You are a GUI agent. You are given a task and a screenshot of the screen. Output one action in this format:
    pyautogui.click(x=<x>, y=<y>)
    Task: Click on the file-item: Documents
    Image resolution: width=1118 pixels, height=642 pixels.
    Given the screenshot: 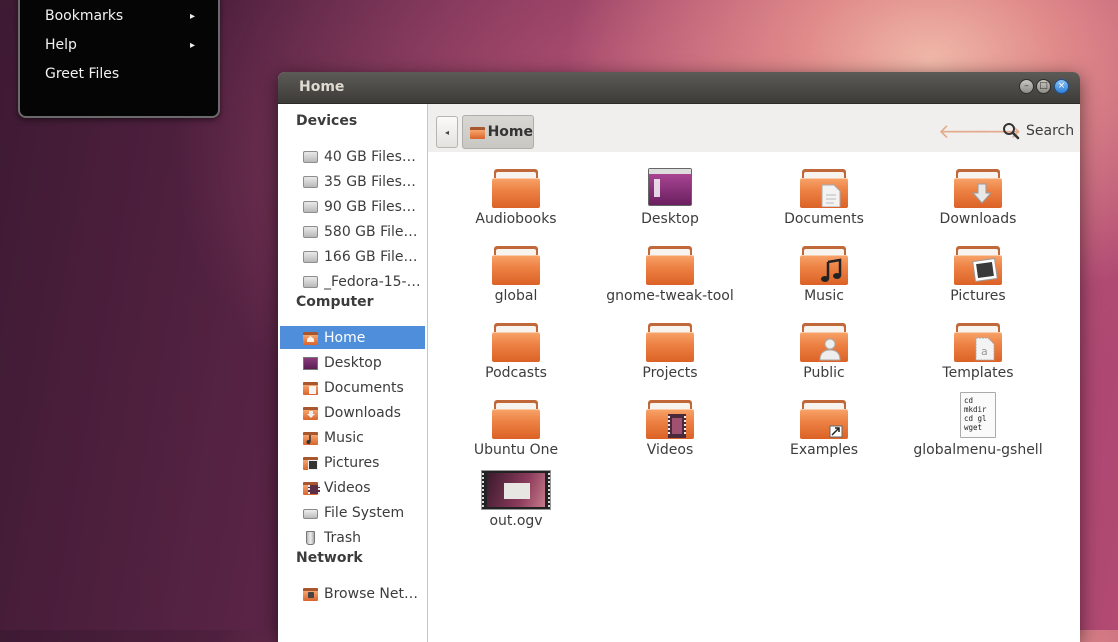 What is the action you would take?
    pyautogui.click(x=824, y=197)
    